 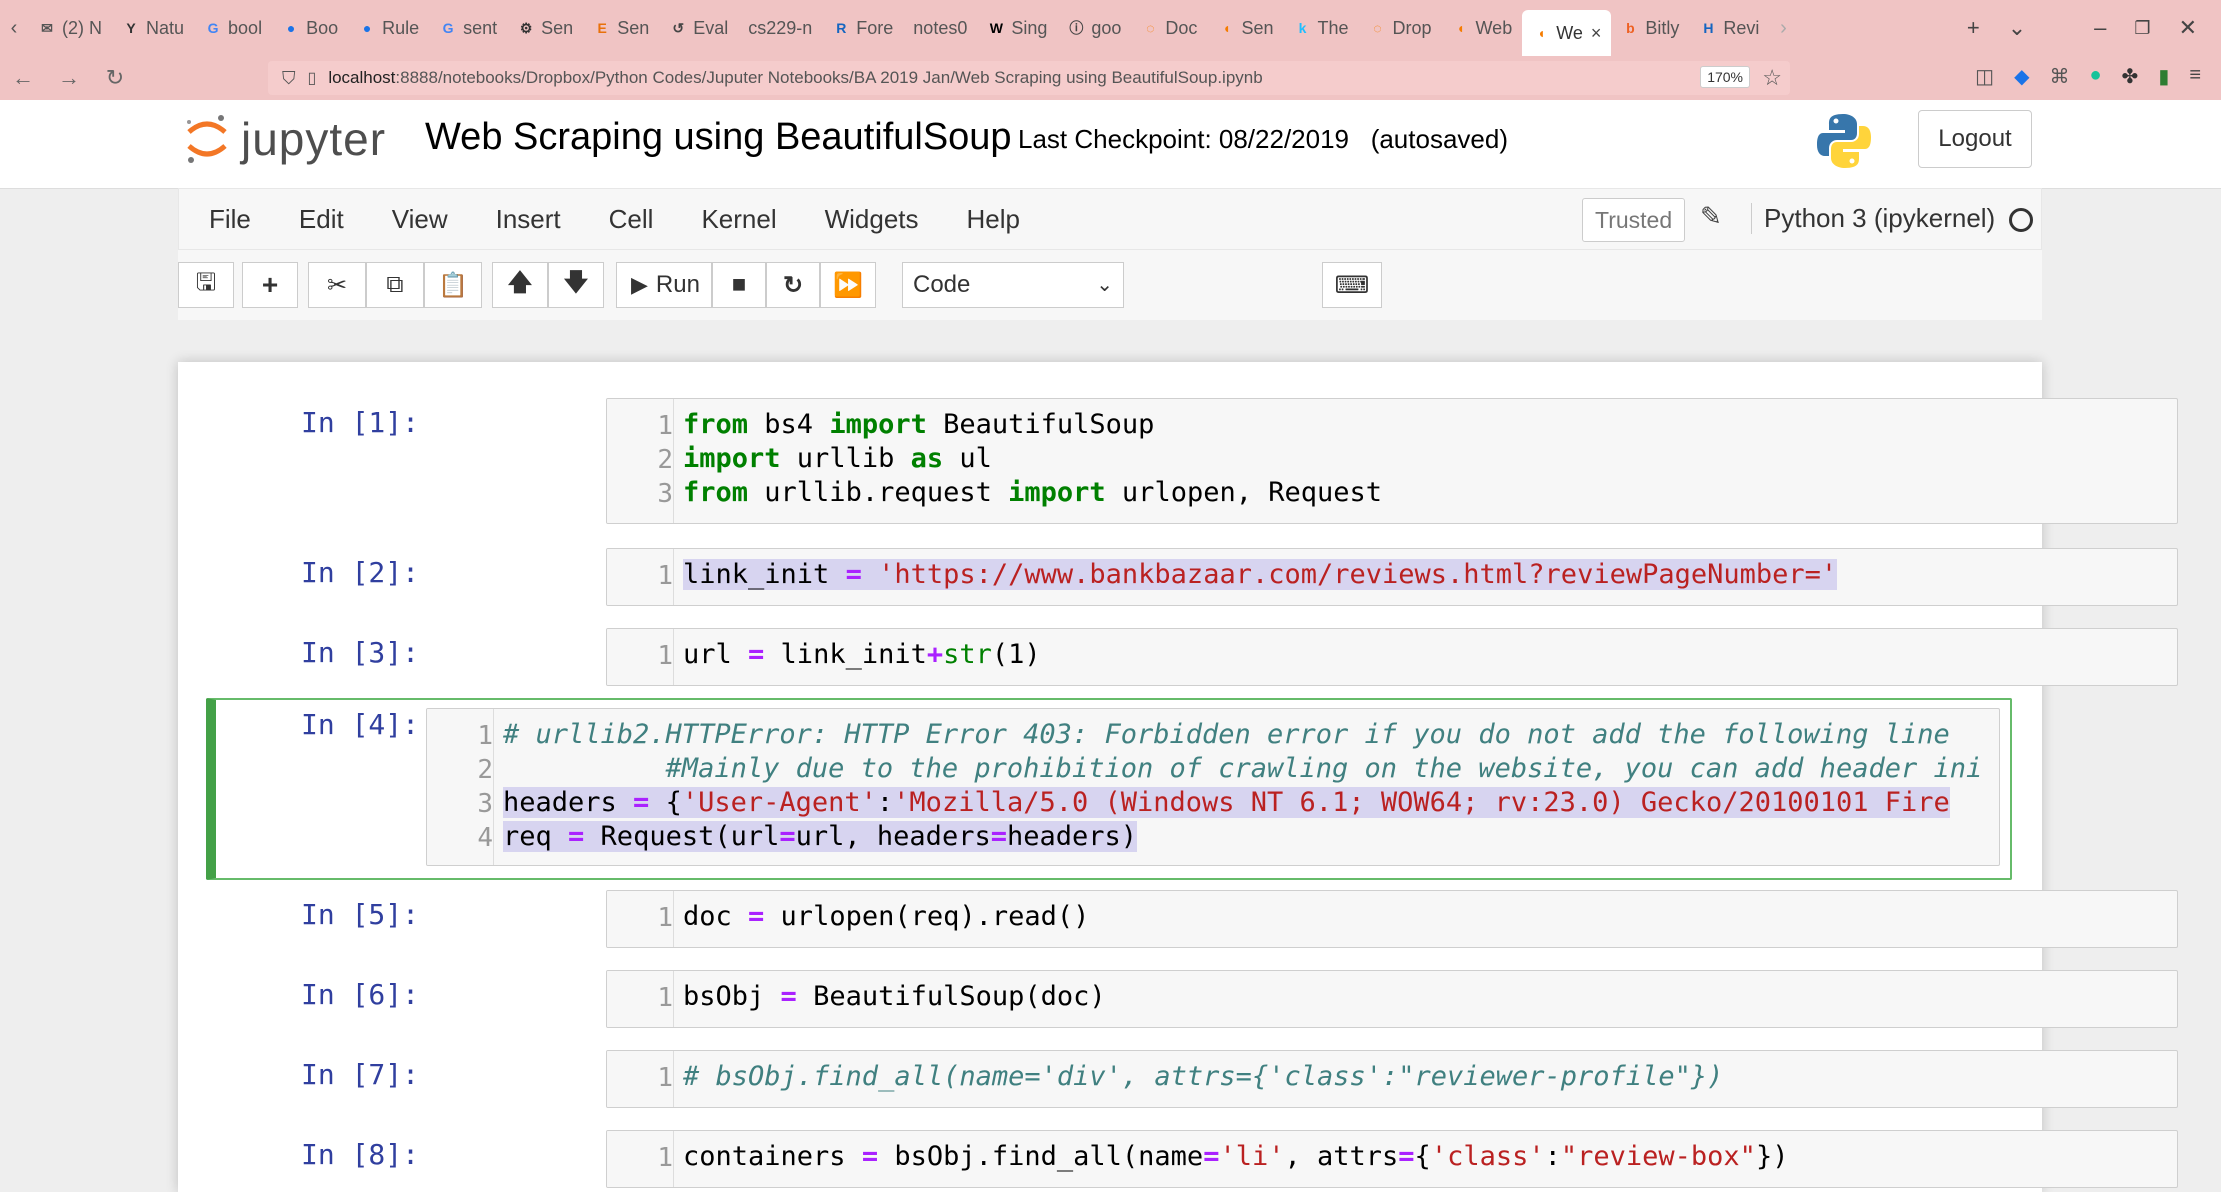 What do you see at coordinates (1392, 657) in the screenshot?
I see `code-editor: 1 url = link_init+str(1)` at bounding box center [1392, 657].